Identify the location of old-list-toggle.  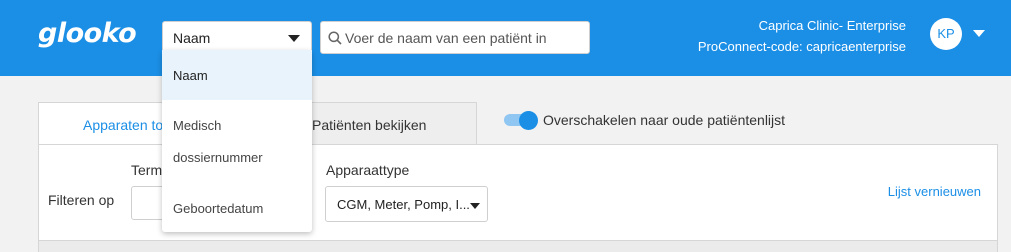
(521, 120).